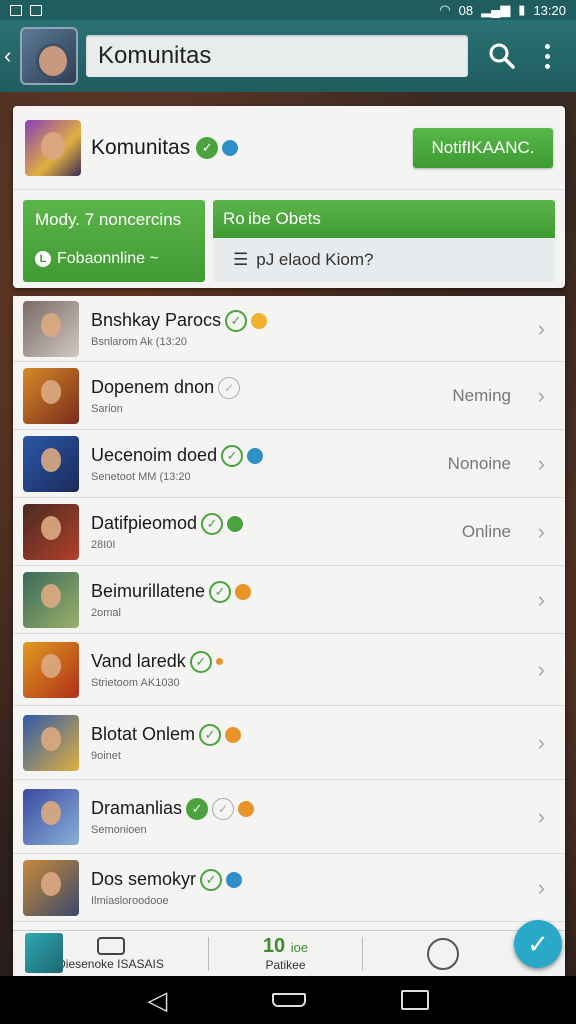 The width and height of the screenshot is (576, 1024). Describe the element at coordinates (479, 463) in the screenshot. I see `member-status: Nonoine` at that location.